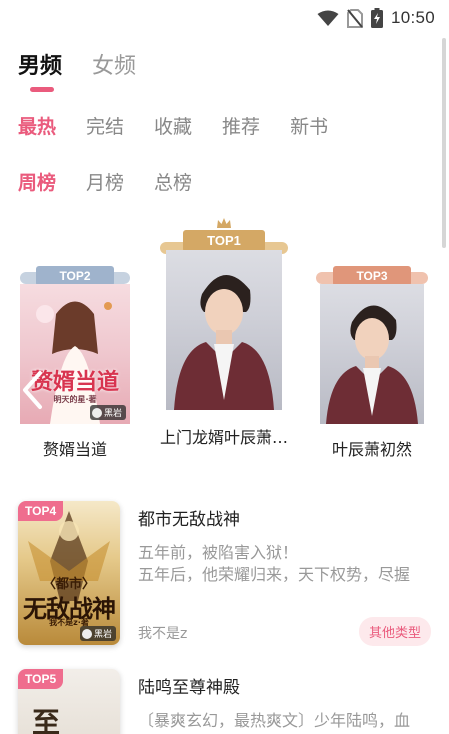  What do you see at coordinates (371, 449) in the screenshot?
I see `podium-title: 叶辰萧初然` at bounding box center [371, 449].